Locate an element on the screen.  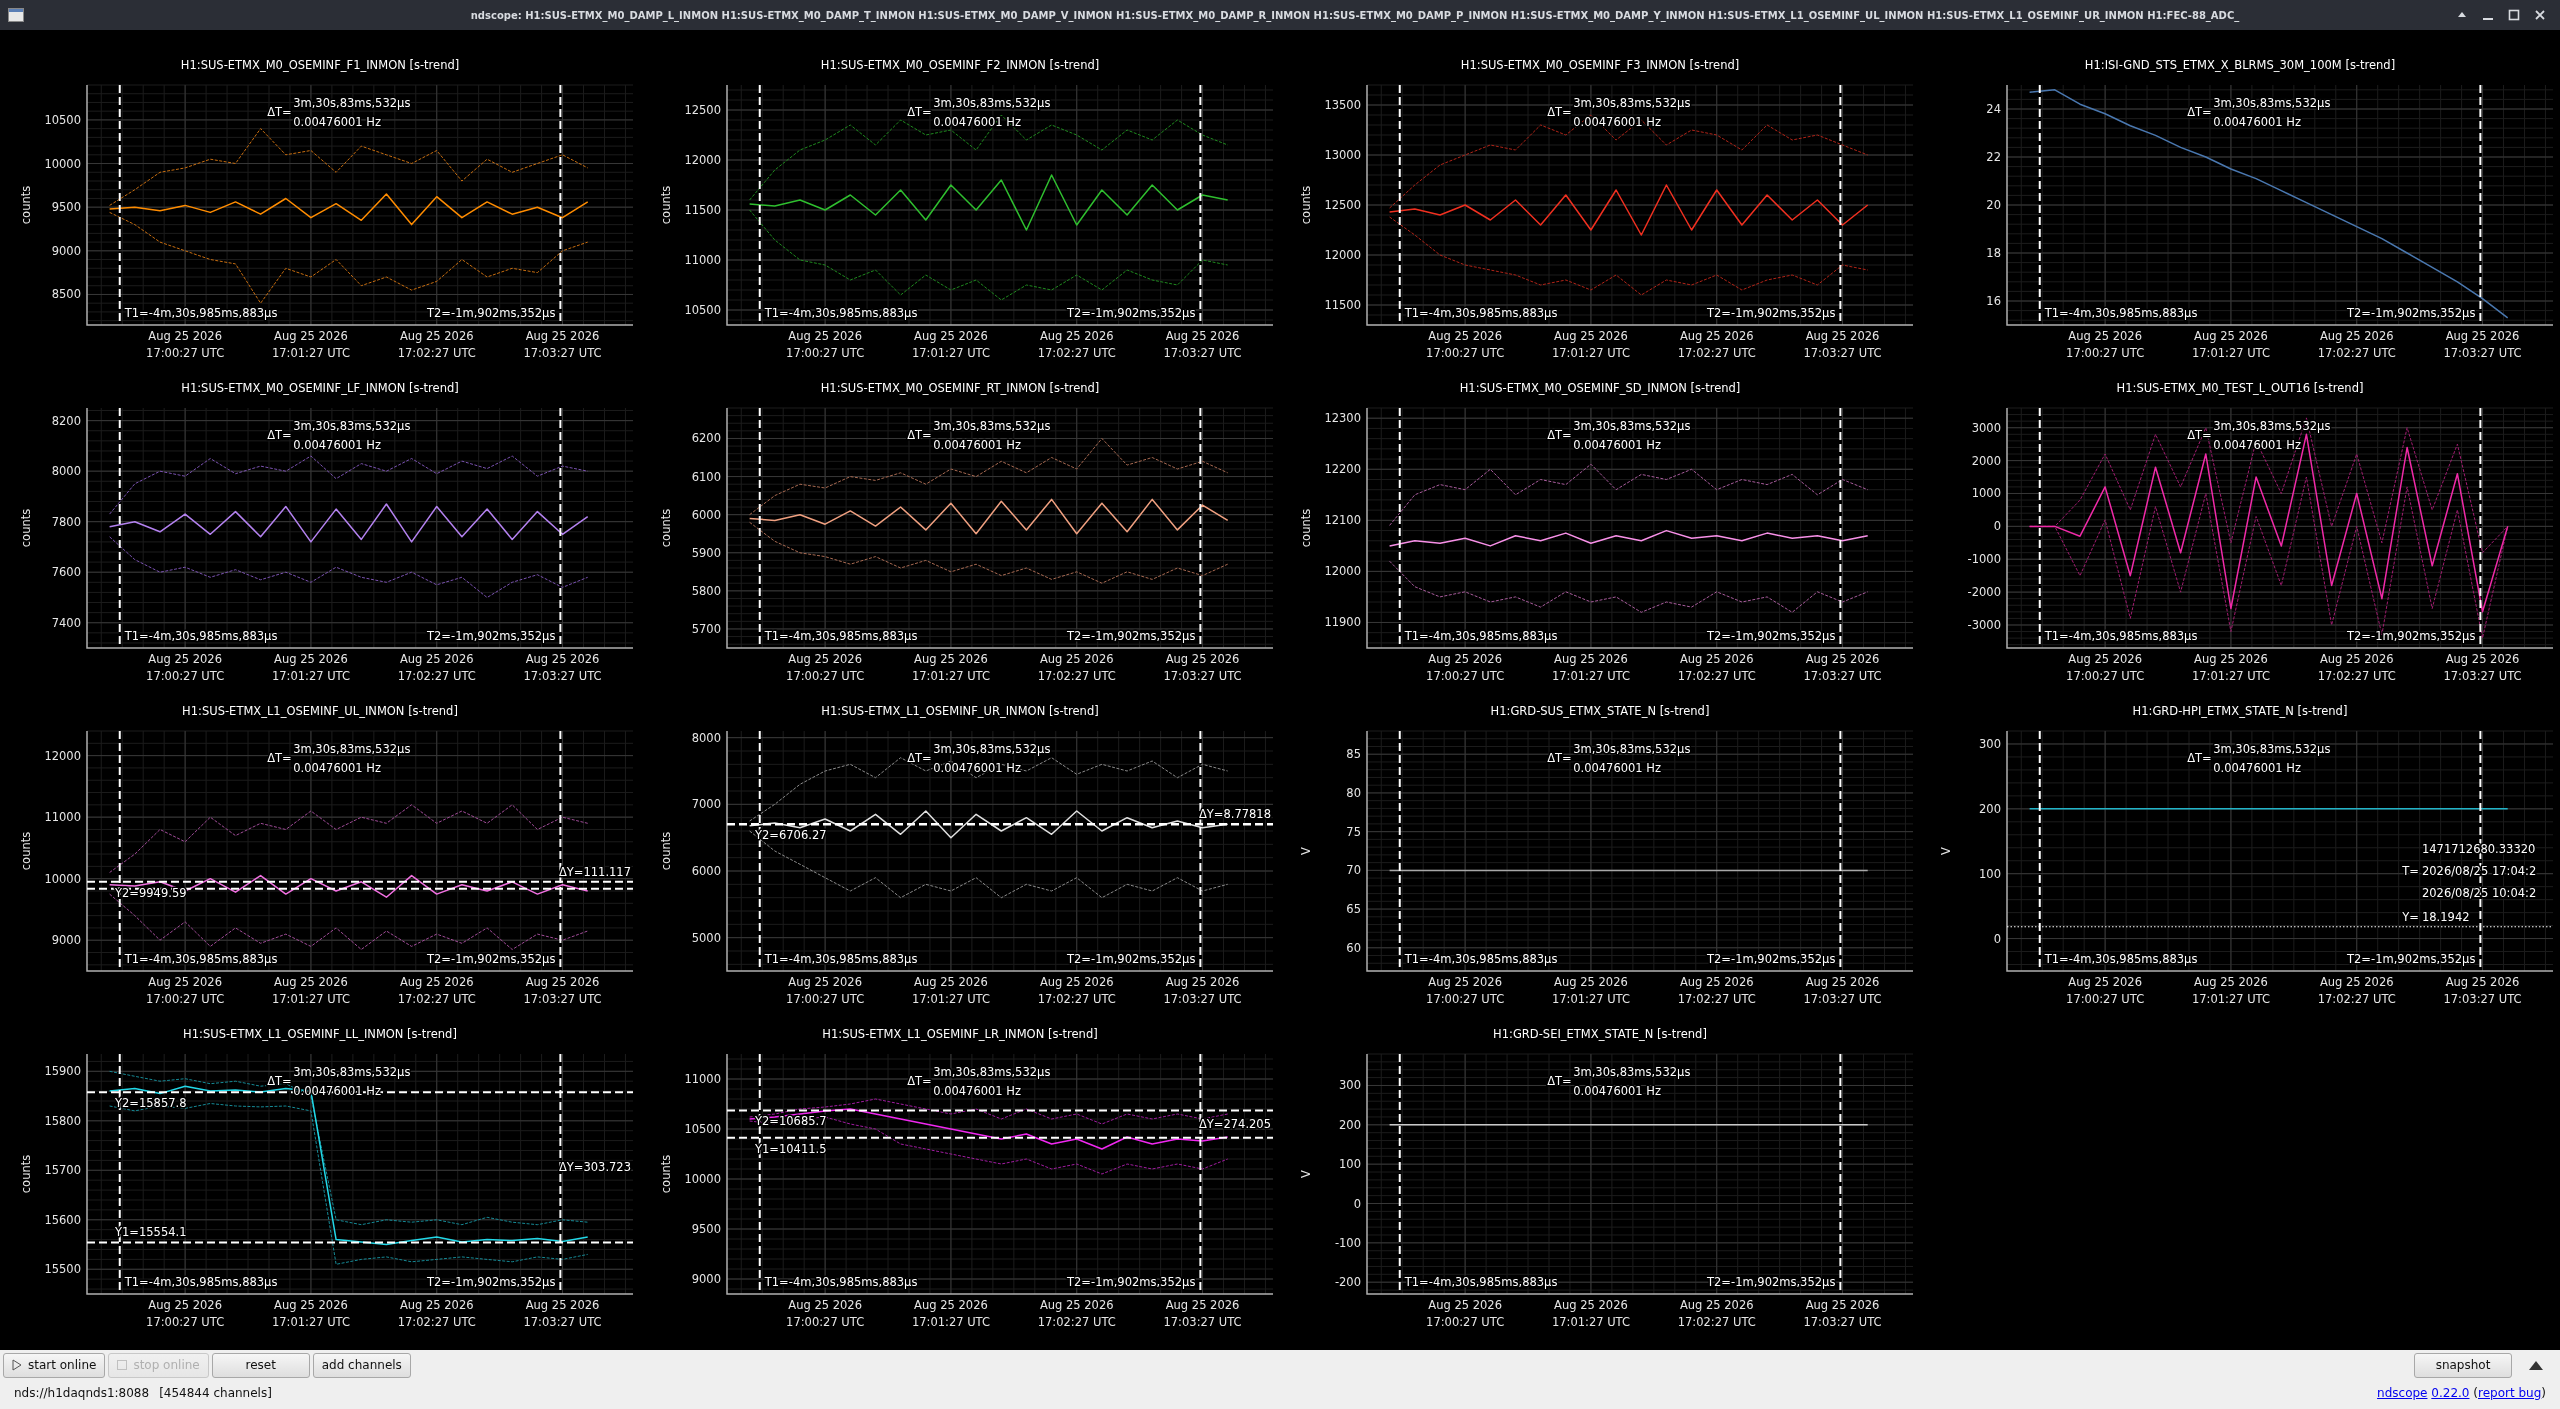
y-tick-label: 8200 is located at coordinates (66, 420).